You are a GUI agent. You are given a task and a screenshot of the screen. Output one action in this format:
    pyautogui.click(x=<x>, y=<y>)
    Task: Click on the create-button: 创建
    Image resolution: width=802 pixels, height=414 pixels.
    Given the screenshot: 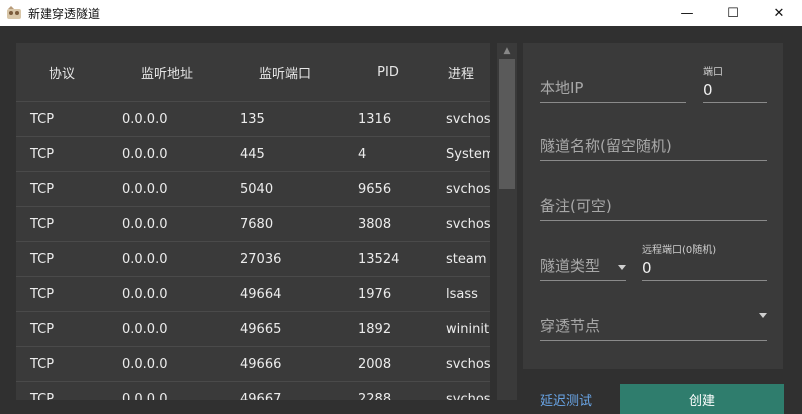 What is the action you would take?
    pyautogui.click(x=702, y=399)
    